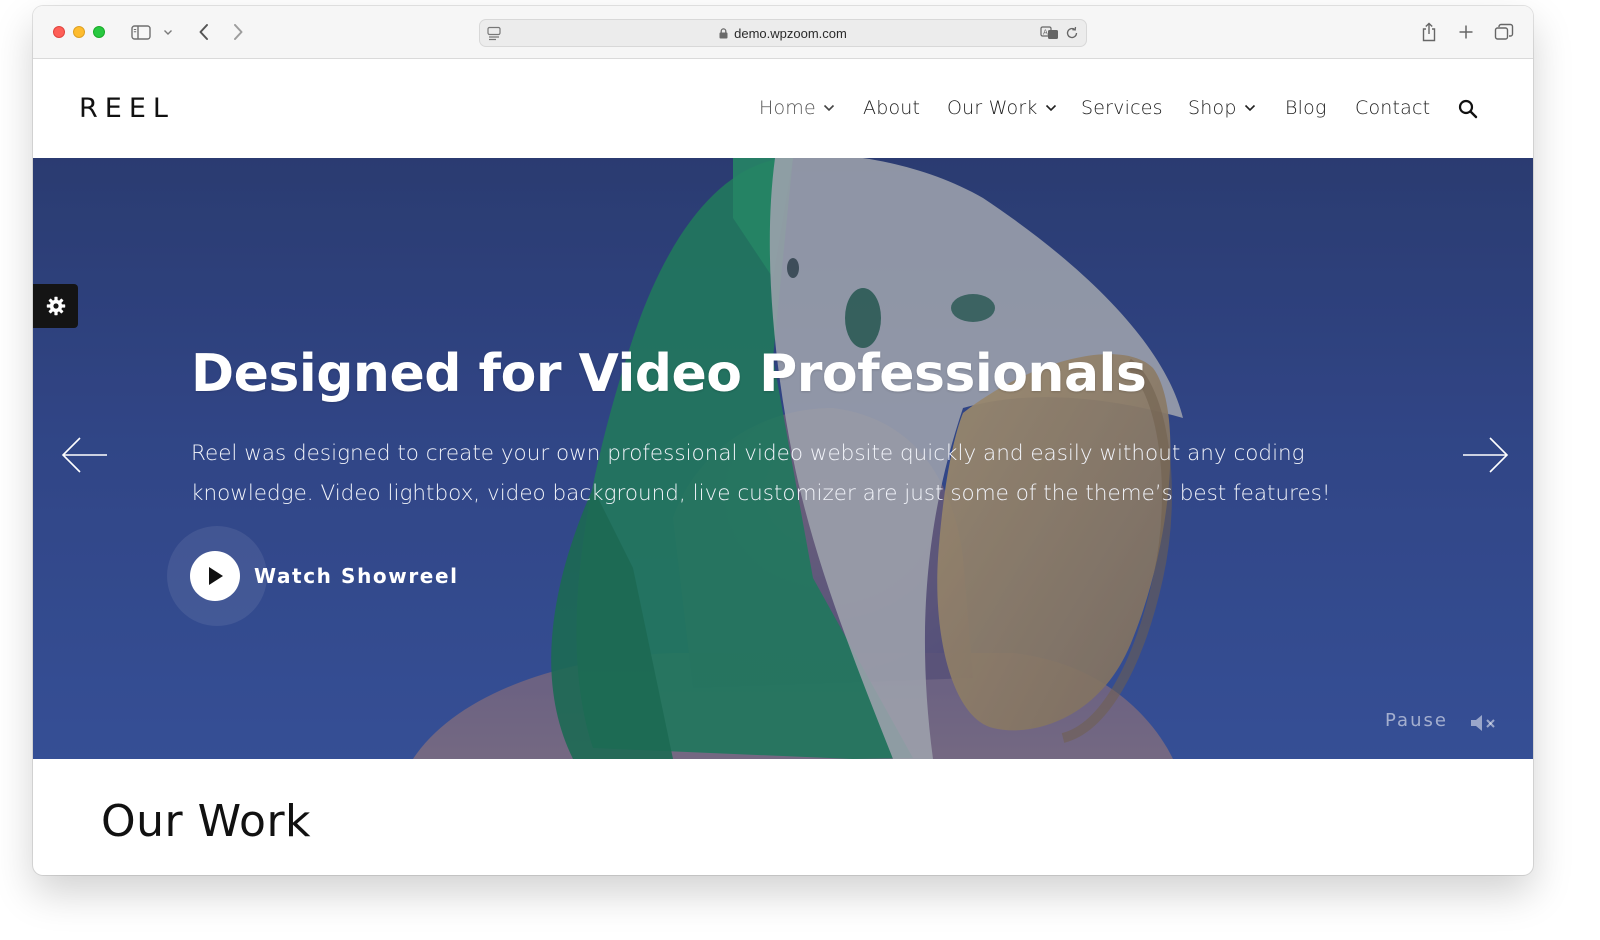 The image size is (1600, 940). Describe the element at coordinates (99, 32) in the screenshot. I see `zoom-window-button` at that location.